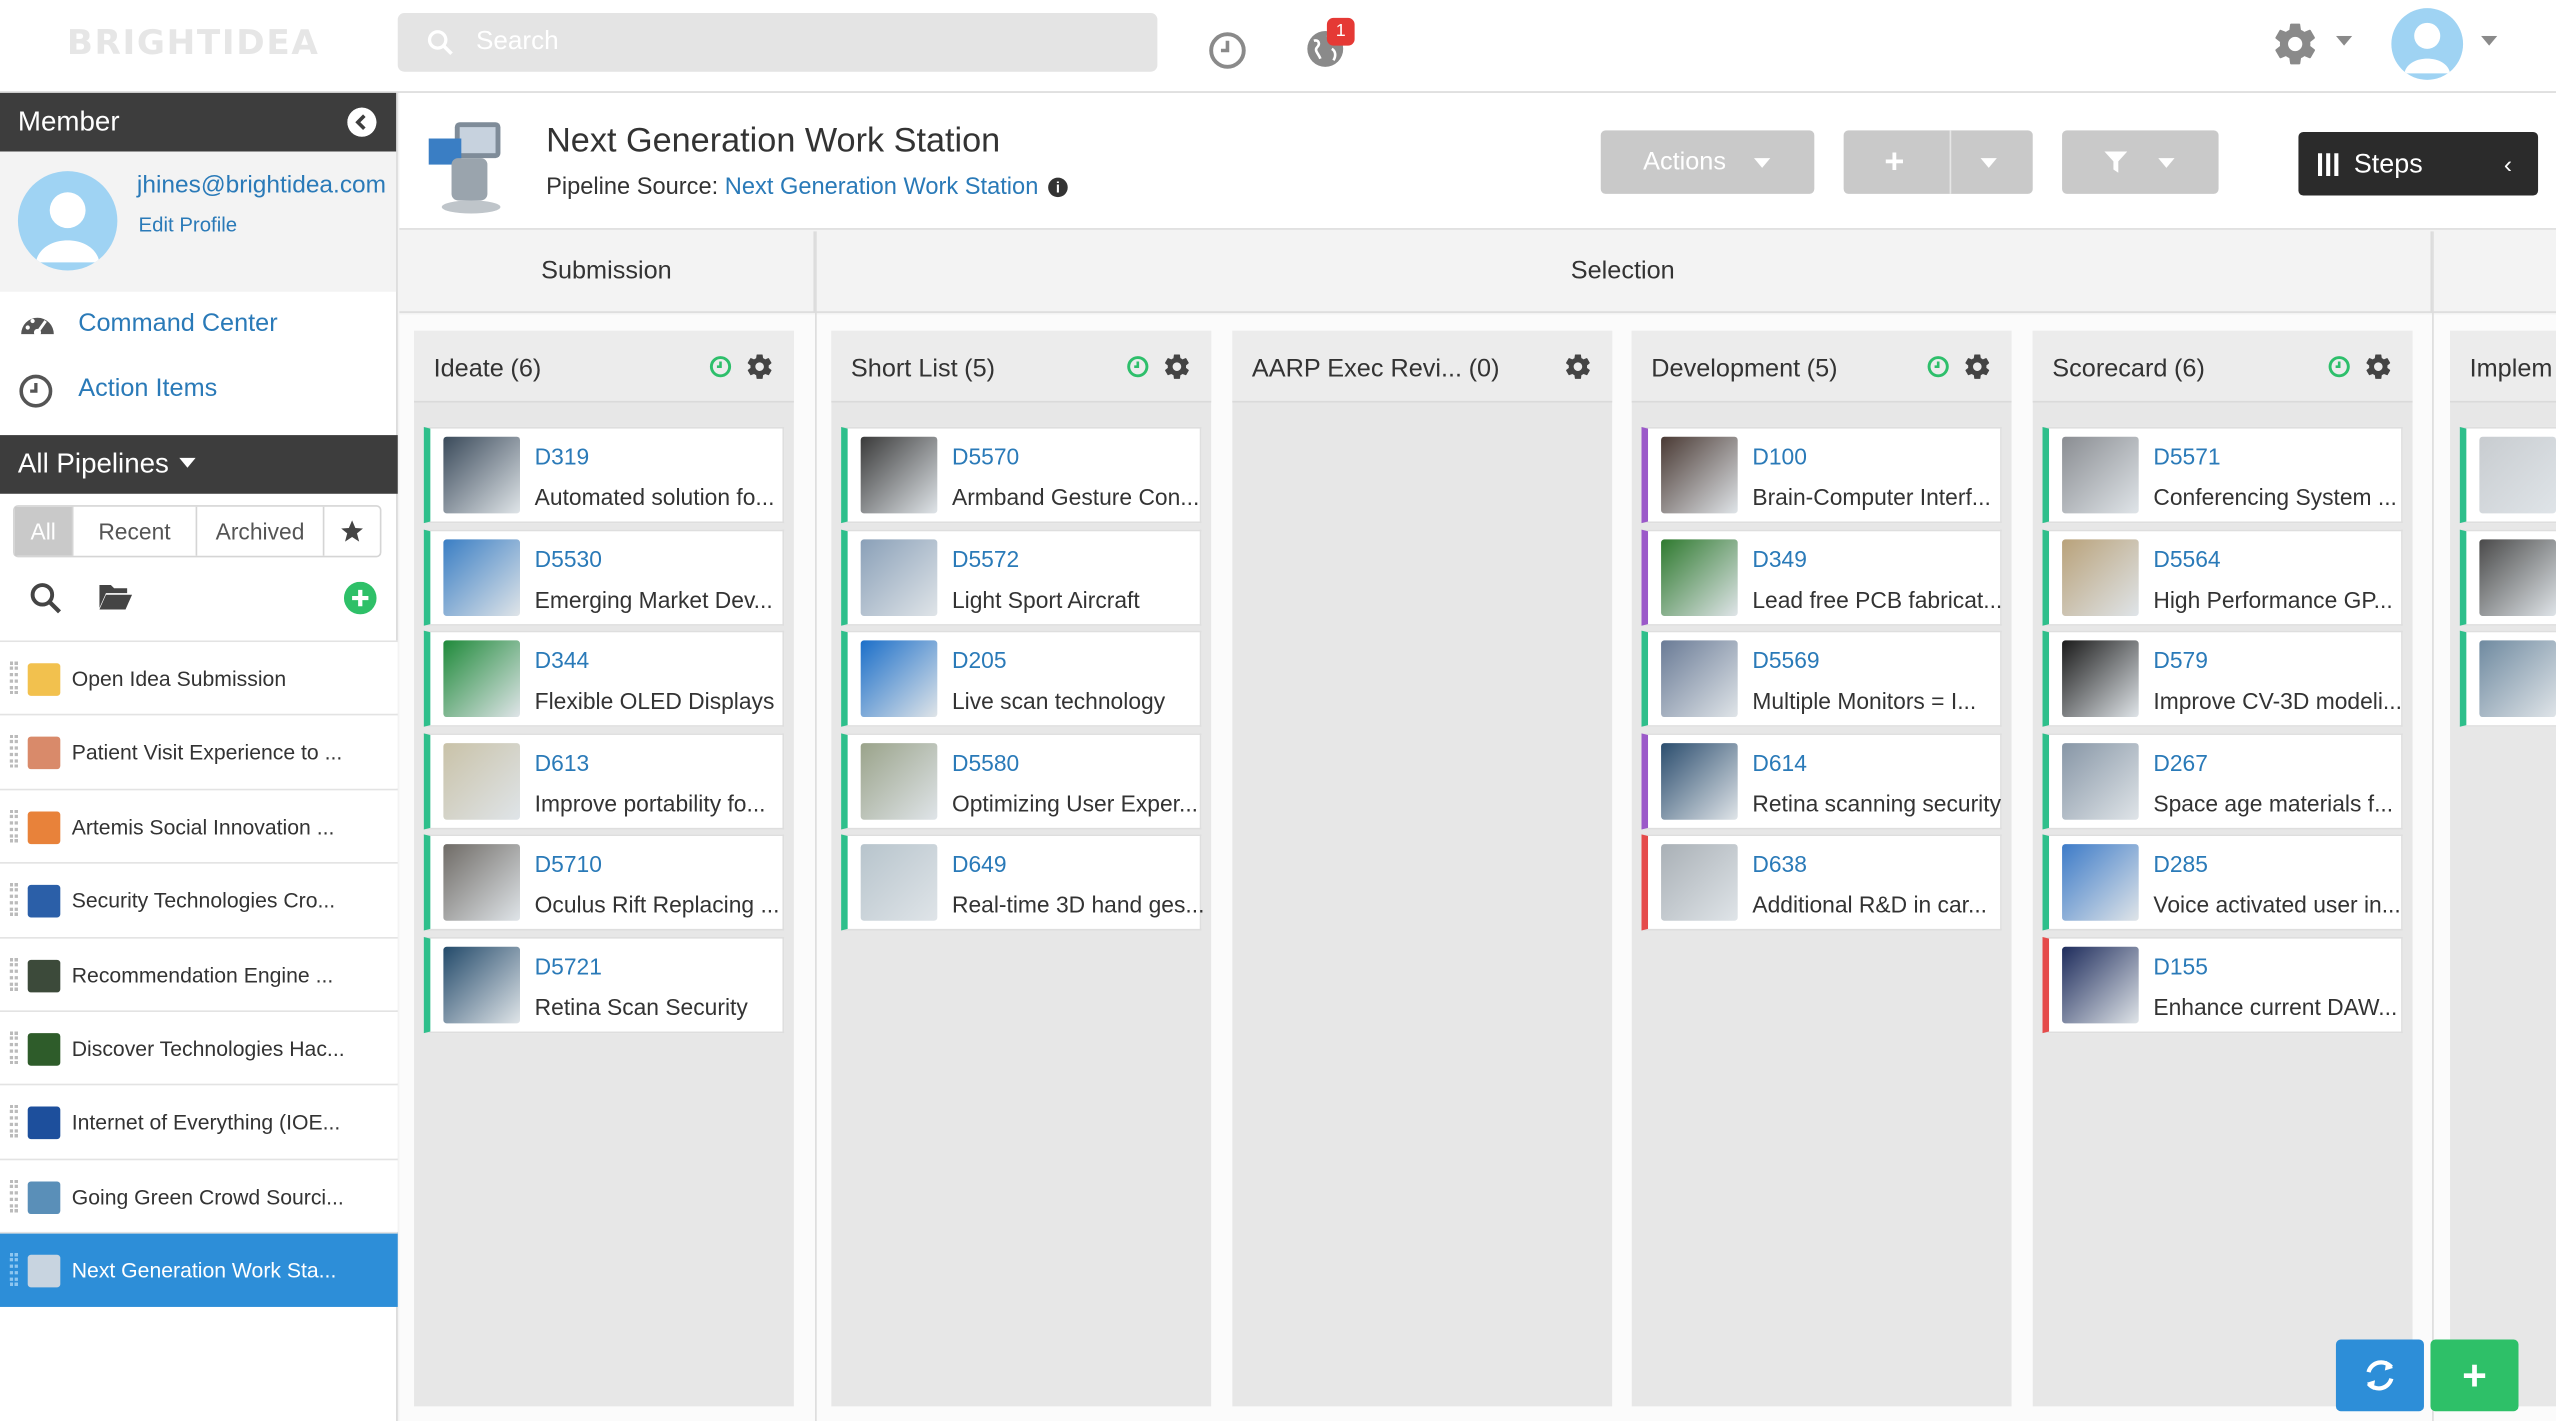 This screenshot has height=1421, width=2556. What do you see at coordinates (1779, 558) in the screenshot?
I see `idea-id-link: D349` at bounding box center [1779, 558].